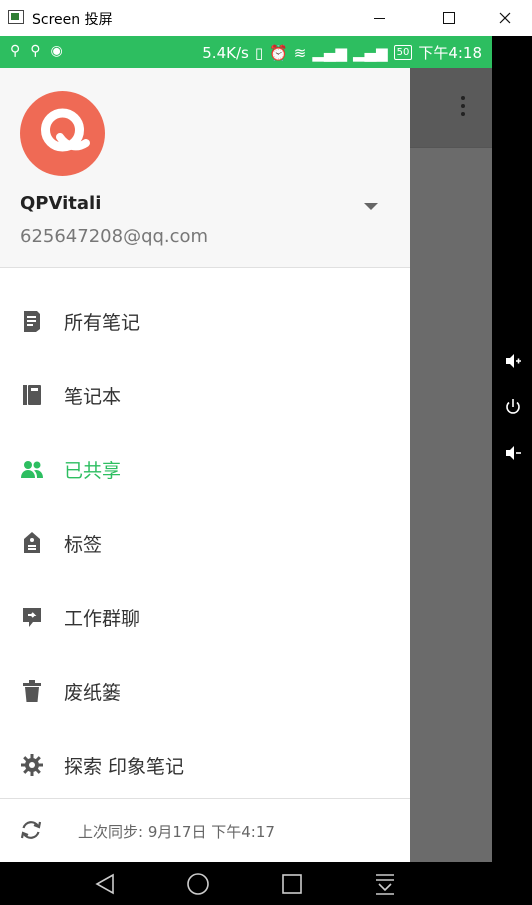 Image resolution: width=532 pixels, height=905 pixels. What do you see at coordinates (246, 883) in the screenshot?
I see `android-nav-bar` at bounding box center [246, 883].